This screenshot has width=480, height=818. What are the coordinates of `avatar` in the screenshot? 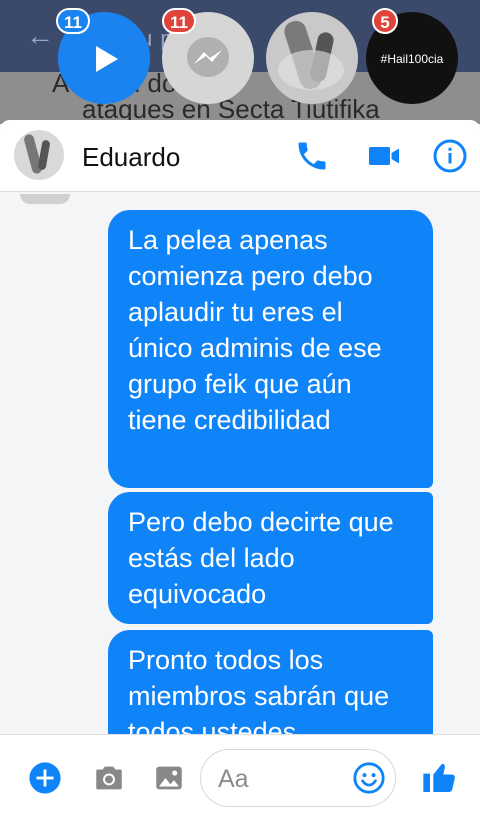 It's located at (39, 155).